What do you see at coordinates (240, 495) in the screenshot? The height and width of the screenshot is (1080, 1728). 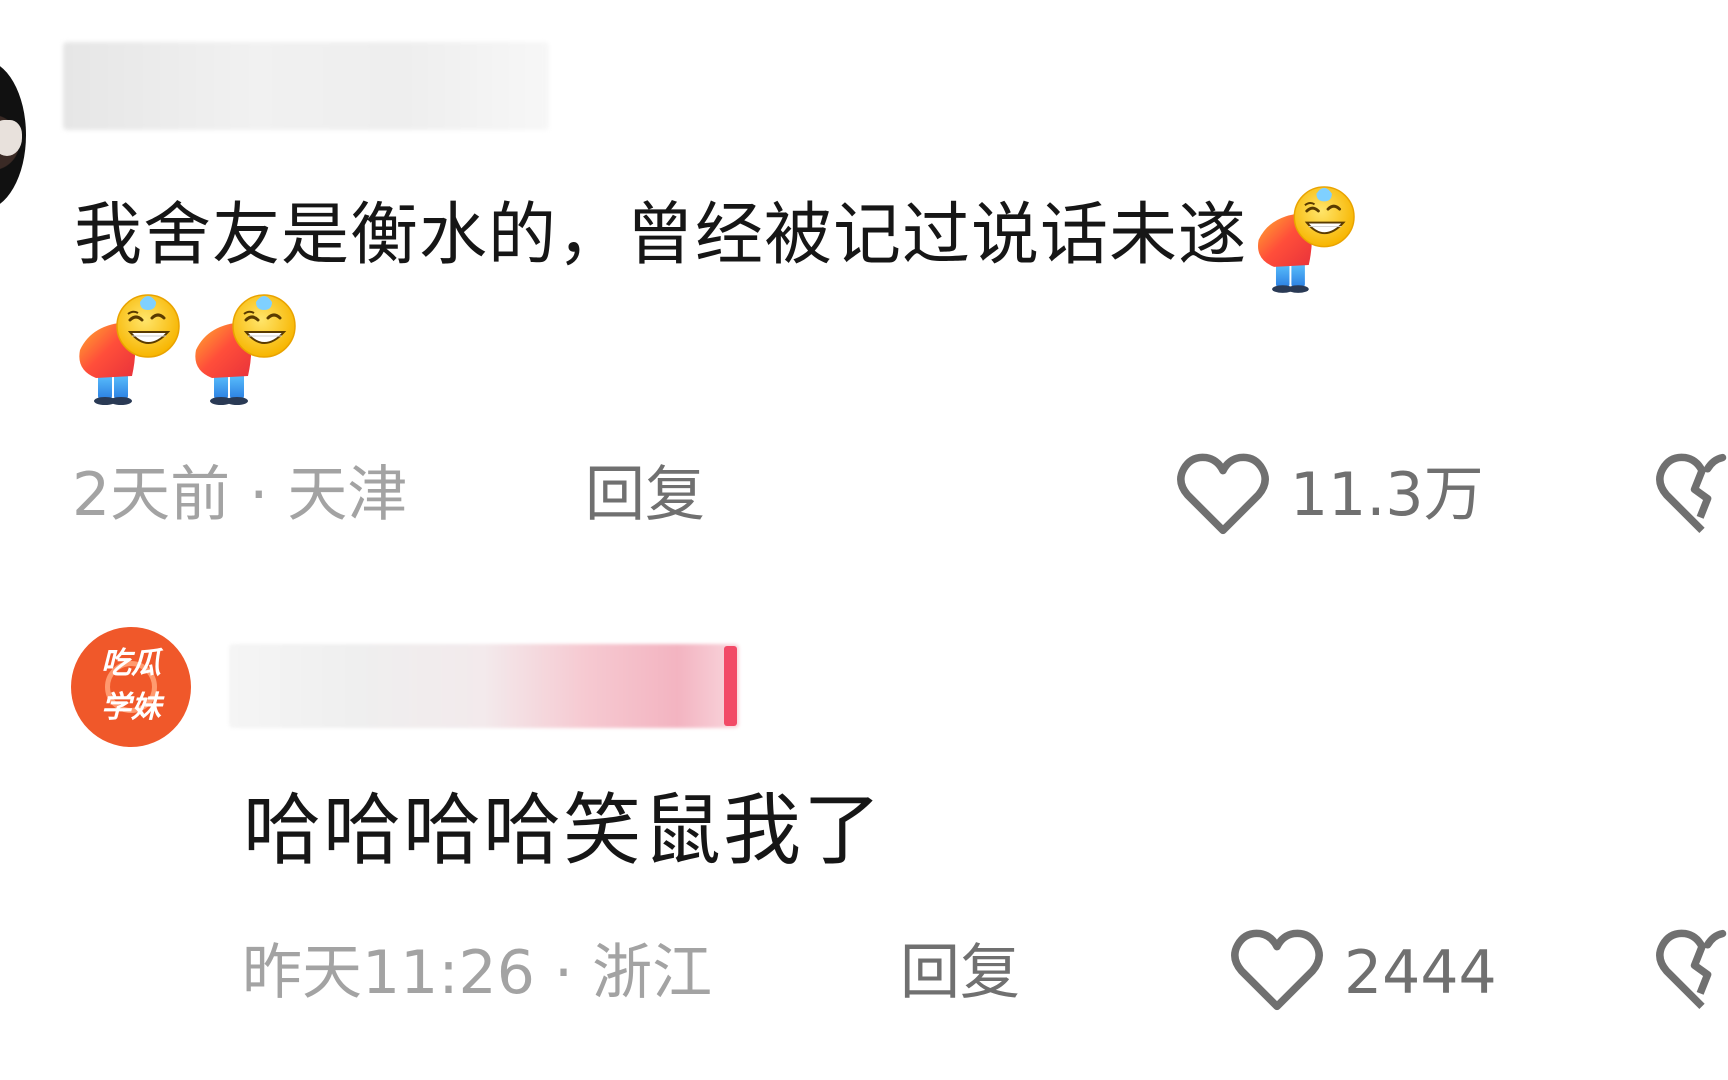 I see `comment-meta: 2天前 · 天津` at bounding box center [240, 495].